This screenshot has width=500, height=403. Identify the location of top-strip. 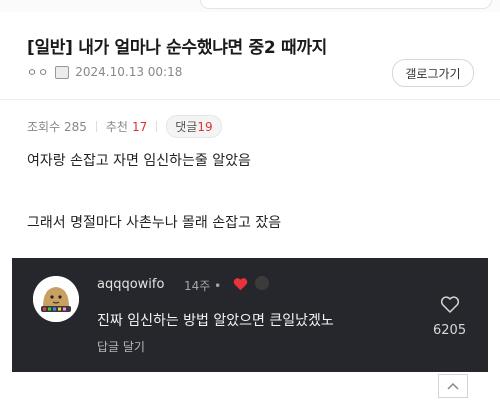
(250, 6).